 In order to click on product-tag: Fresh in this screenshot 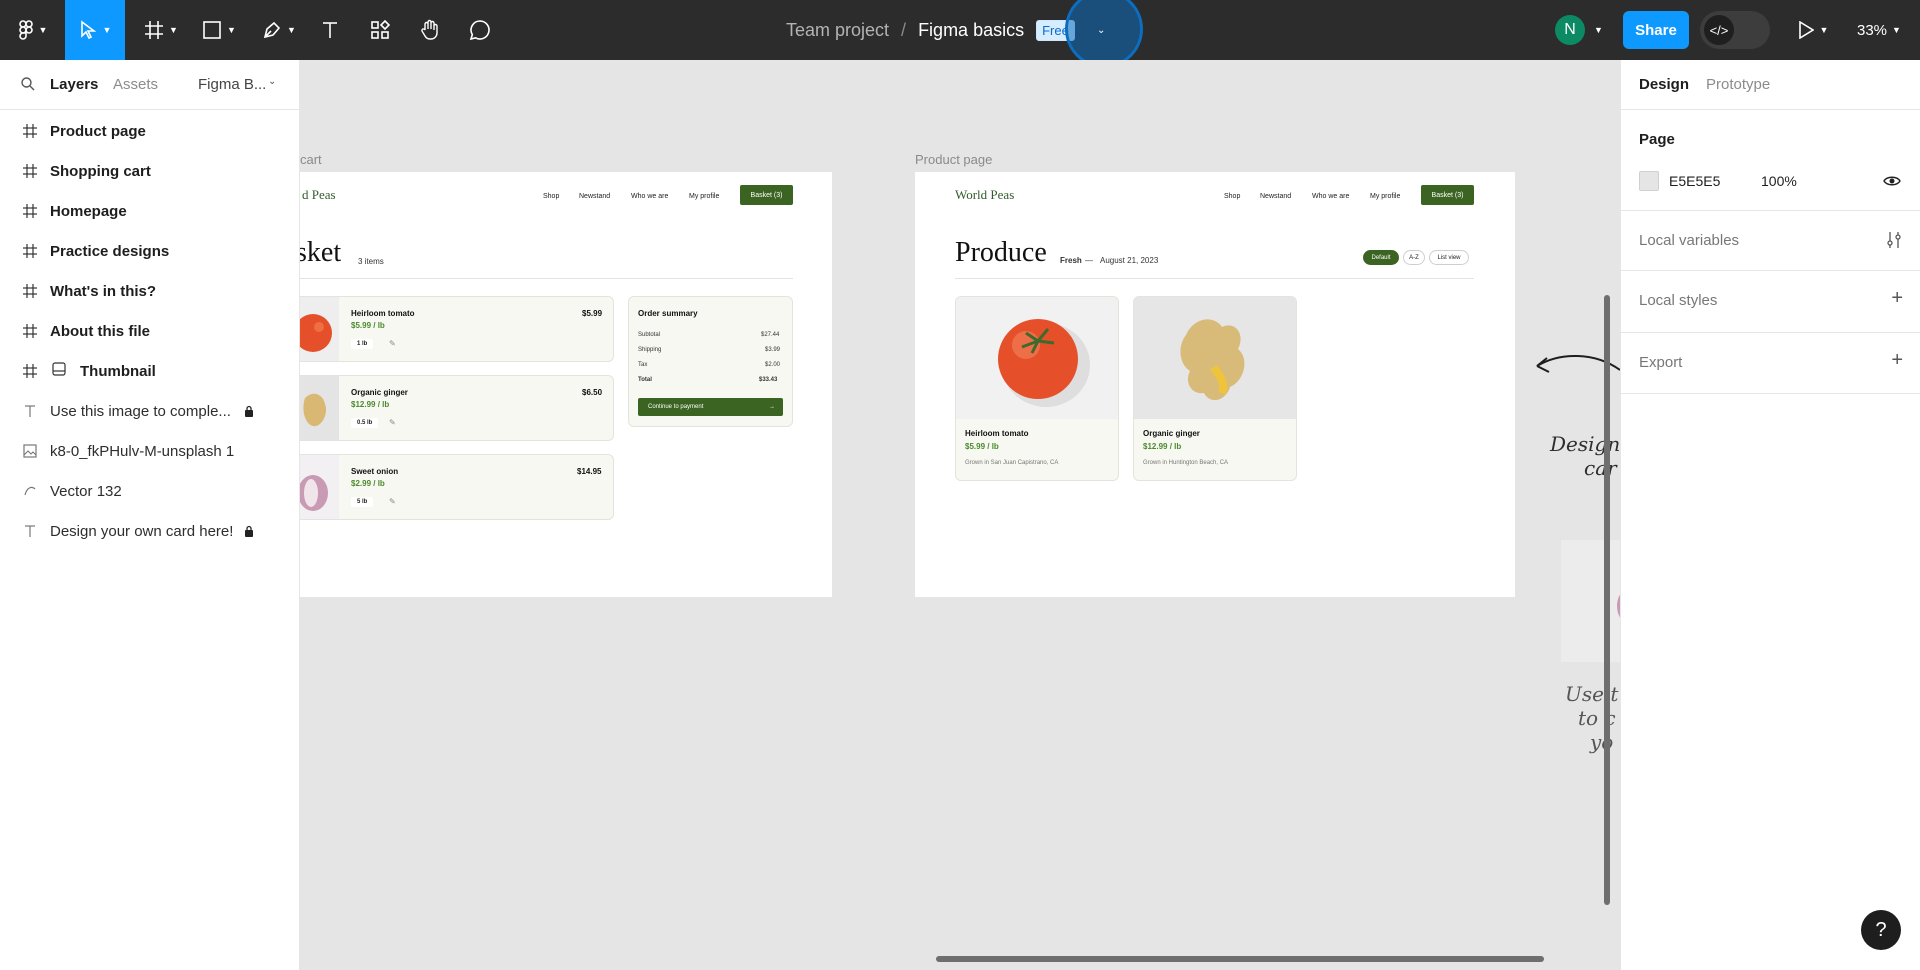, I will do `click(1071, 260)`.